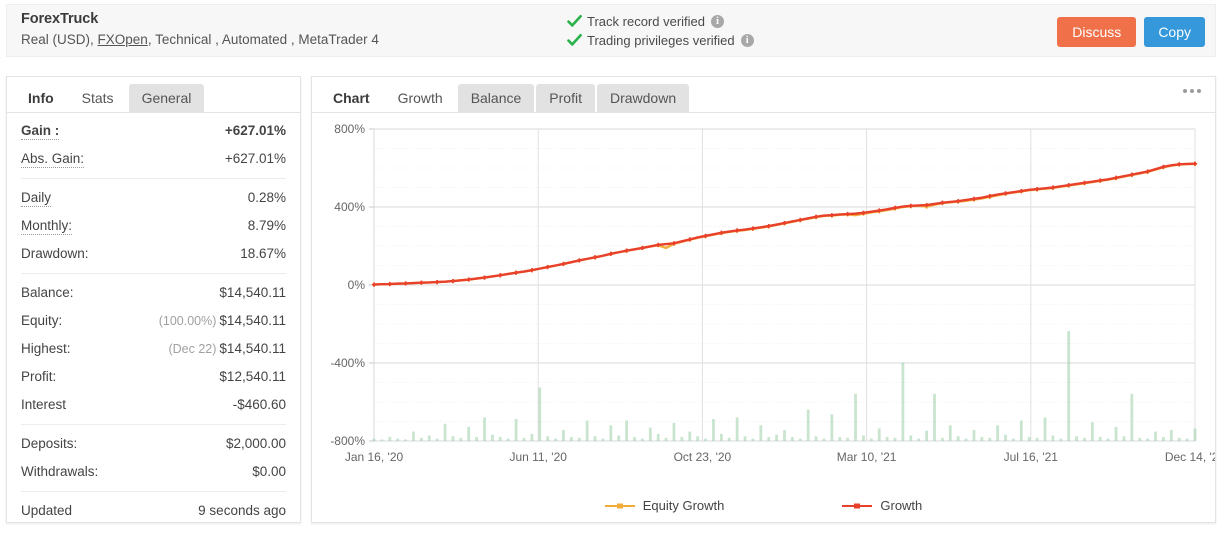 This screenshot has width=1222, height=533. I want to click on svg-text: -400%, so click(347, 363).